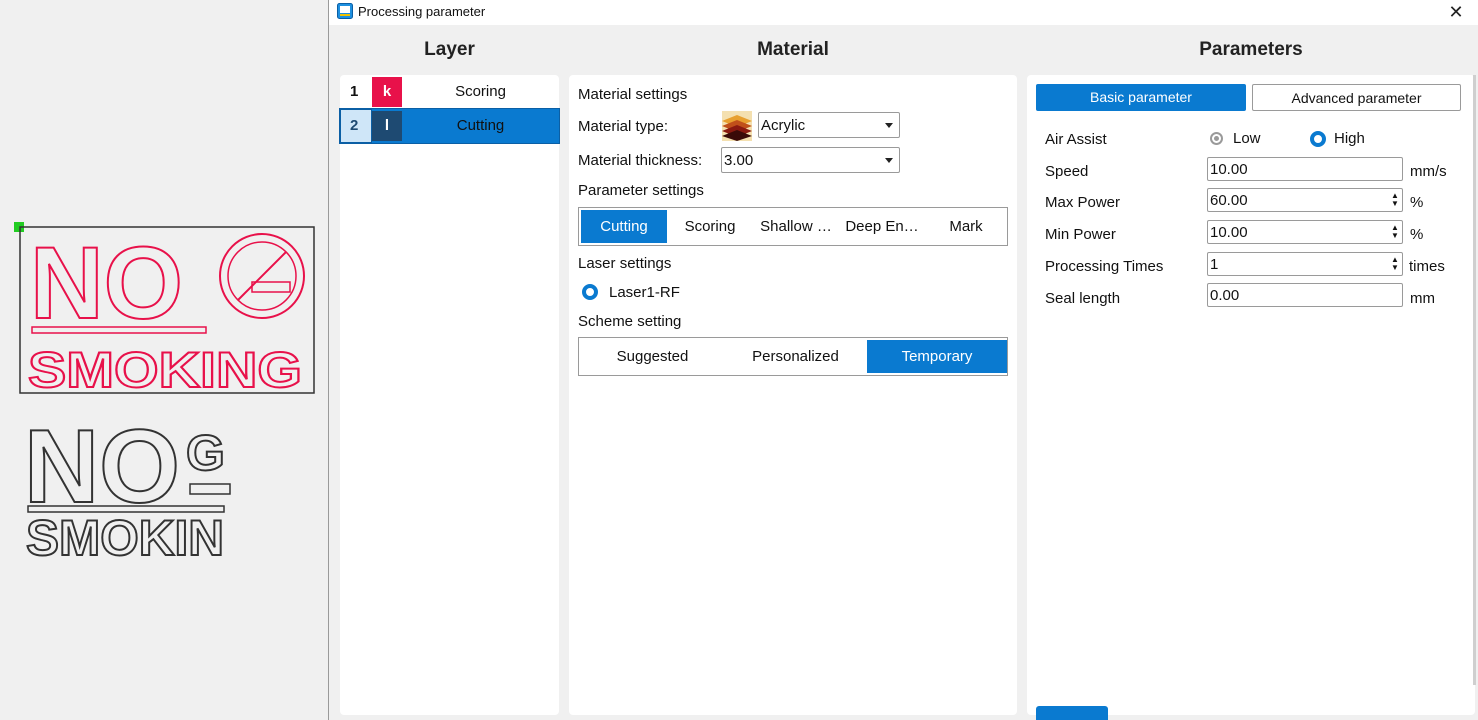 Image resolution: width=1478 pixels, height=720 pixels. I want to click on laser-settings-heading: Laser settings, so click(625, 263).